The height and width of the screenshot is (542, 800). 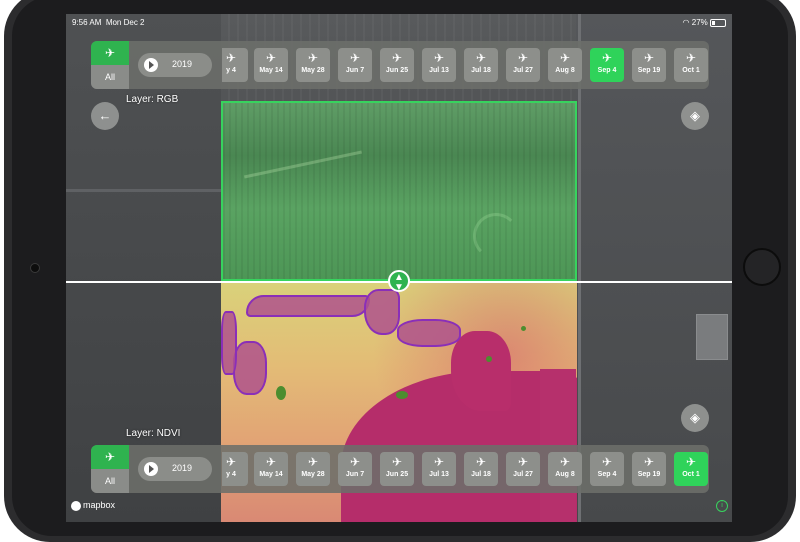 I want to click on home-button, so click(x=762, y=267).